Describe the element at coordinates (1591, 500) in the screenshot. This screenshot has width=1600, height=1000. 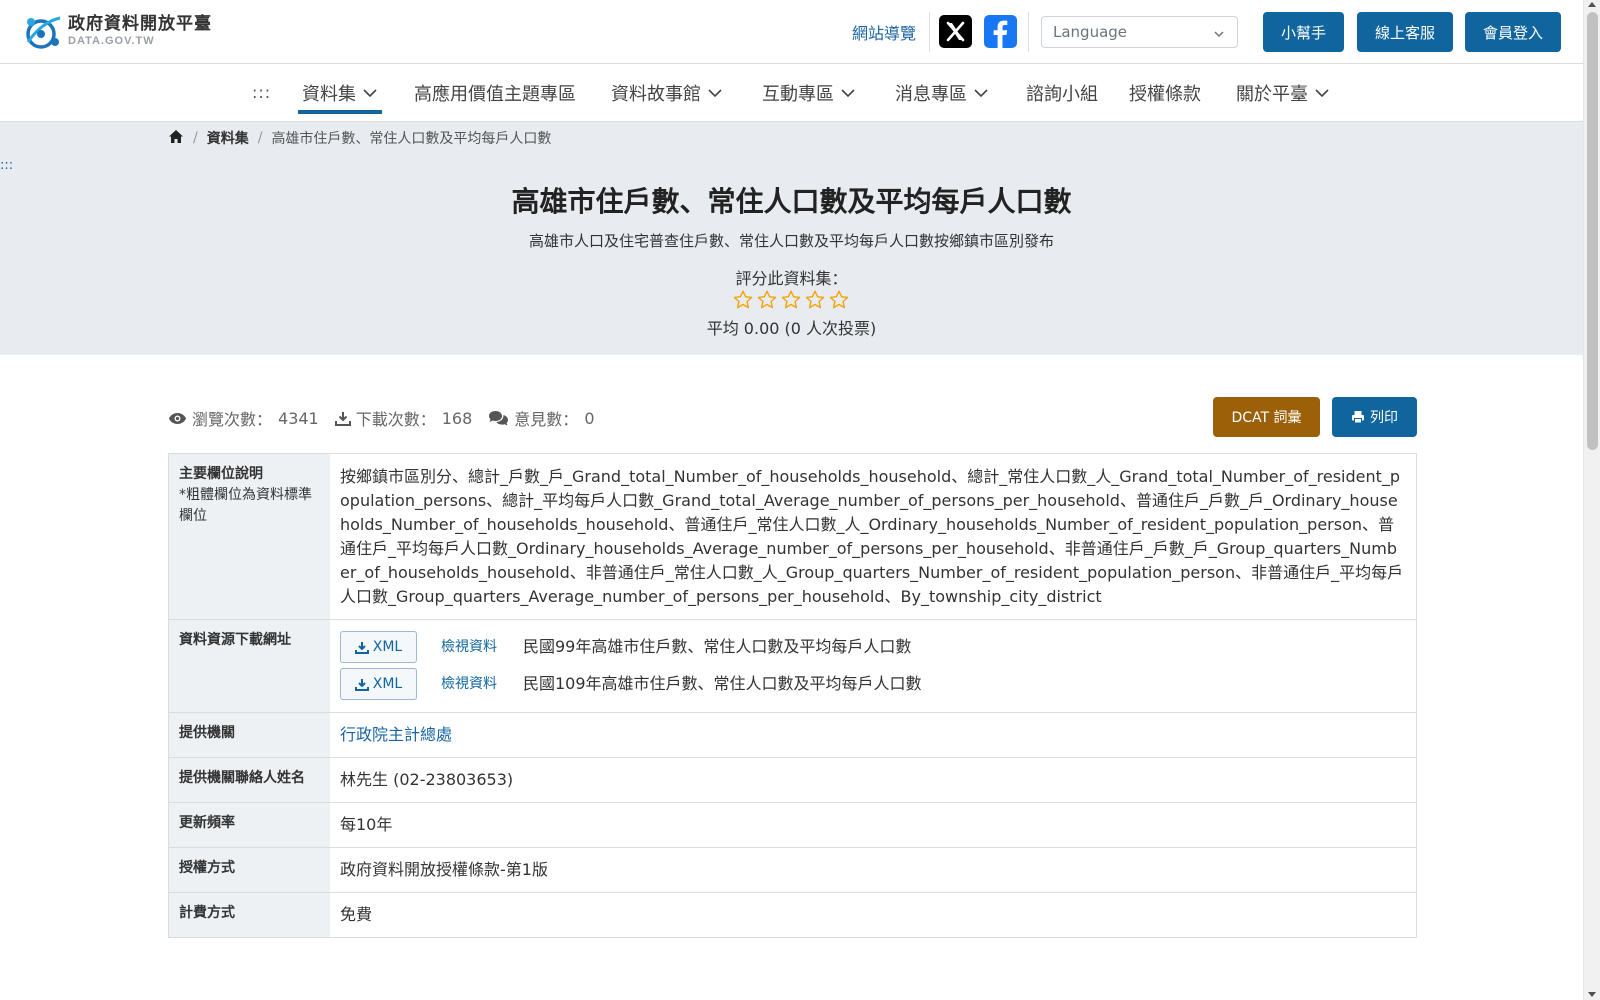
I see `page-scrollbar` at that location.